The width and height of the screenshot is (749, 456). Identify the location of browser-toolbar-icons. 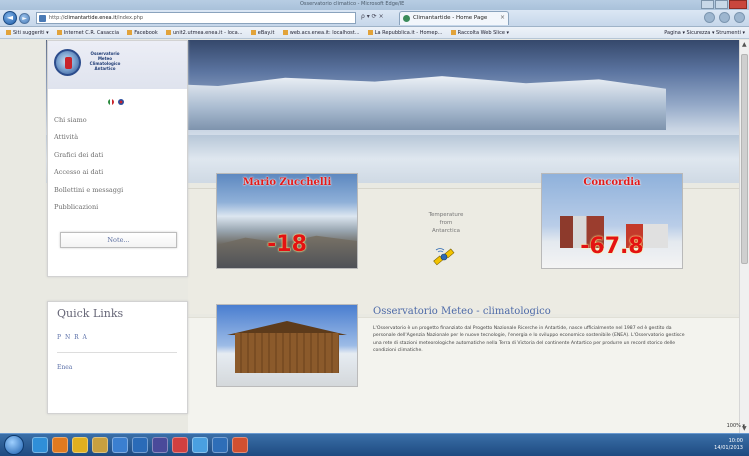
(724, 17).